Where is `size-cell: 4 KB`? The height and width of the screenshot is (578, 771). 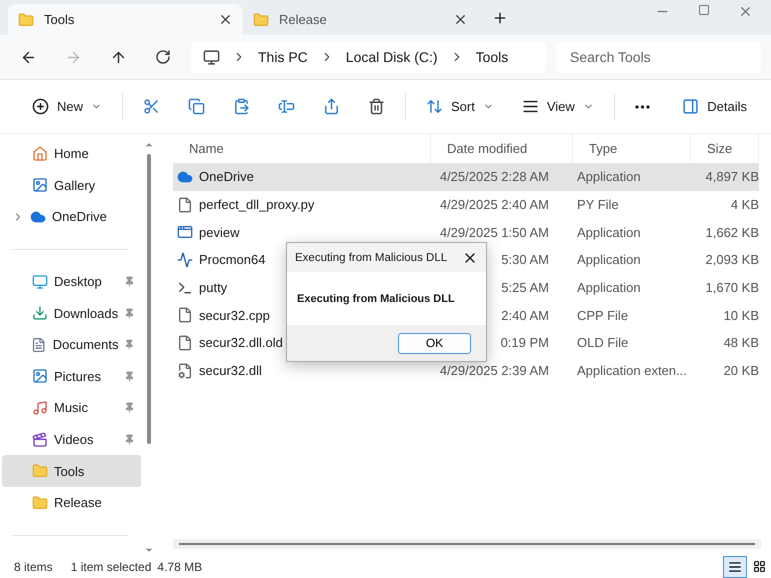
size-cell: 4 KB is located at coordinates (744, 204).